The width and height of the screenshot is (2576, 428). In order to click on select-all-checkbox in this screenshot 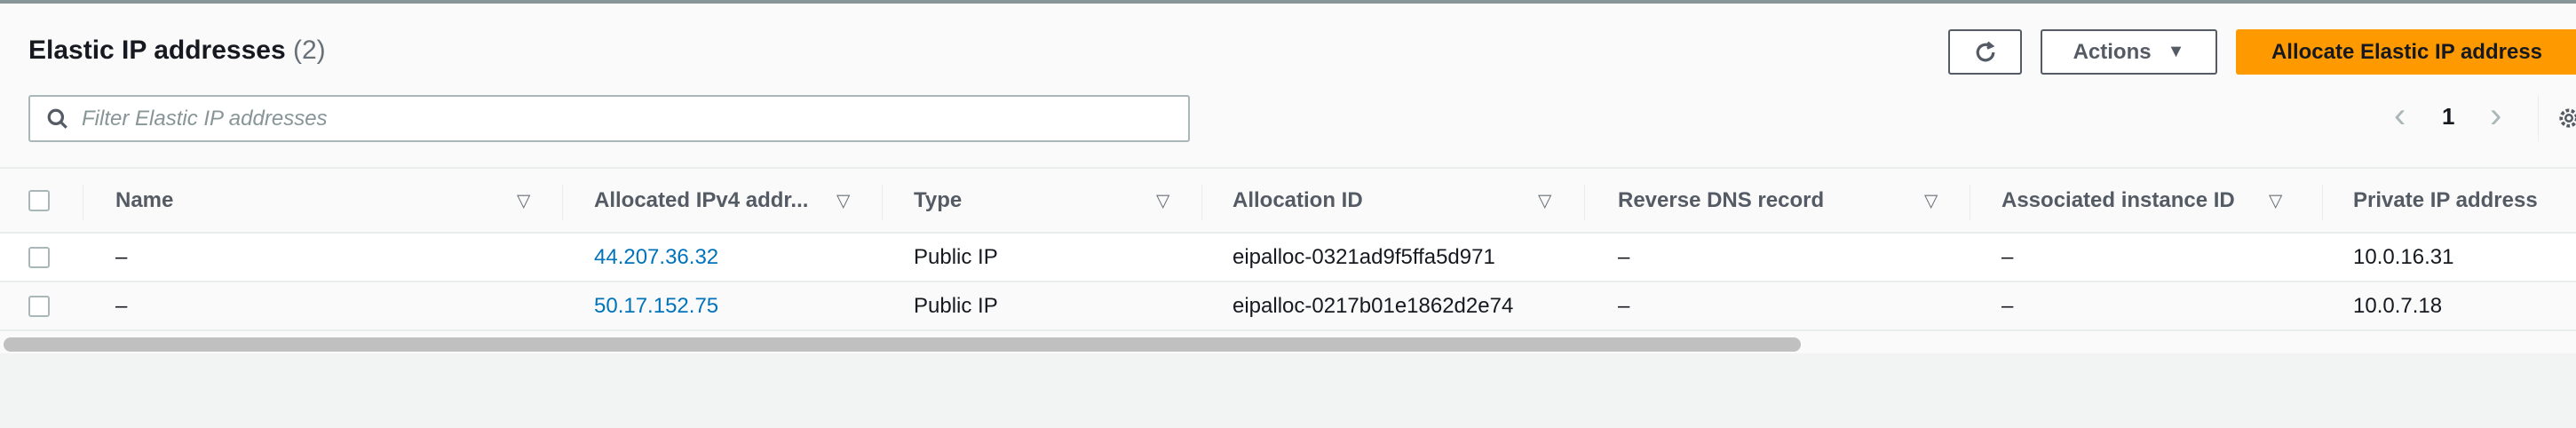, I will do `click(39, 200)`.